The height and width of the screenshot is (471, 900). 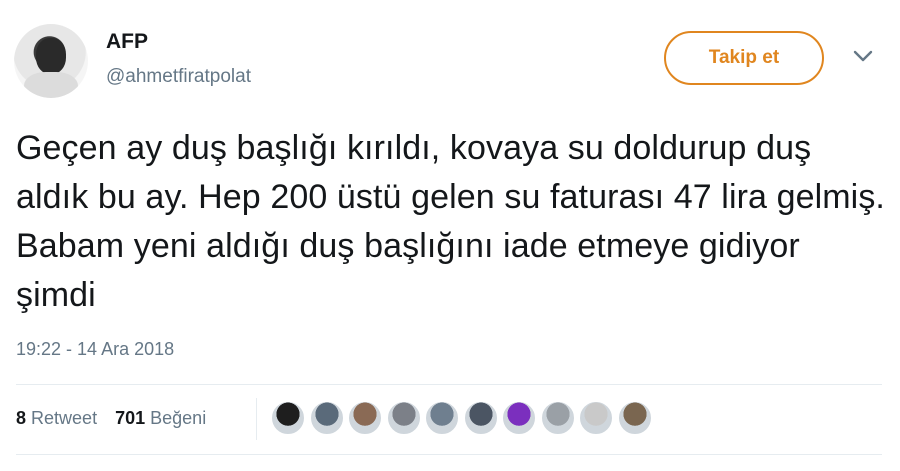 I want to click on display-name: AFP, so click(x=127, y=42).